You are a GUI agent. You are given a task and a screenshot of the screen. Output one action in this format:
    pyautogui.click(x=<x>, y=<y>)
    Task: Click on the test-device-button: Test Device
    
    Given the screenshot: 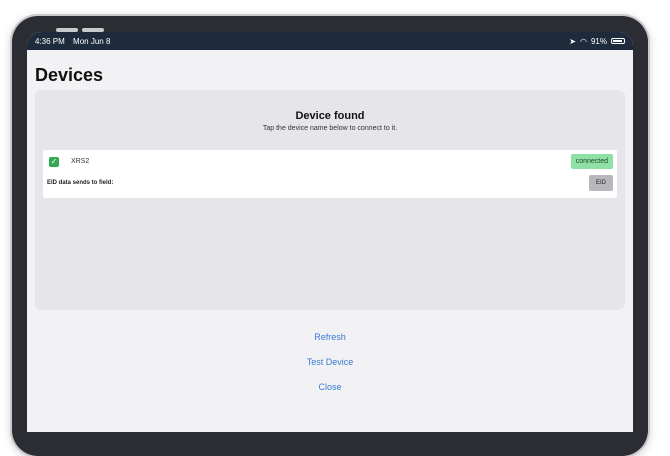 What is the action you would take?
    pyautogui.click(x=330, y=366)
    